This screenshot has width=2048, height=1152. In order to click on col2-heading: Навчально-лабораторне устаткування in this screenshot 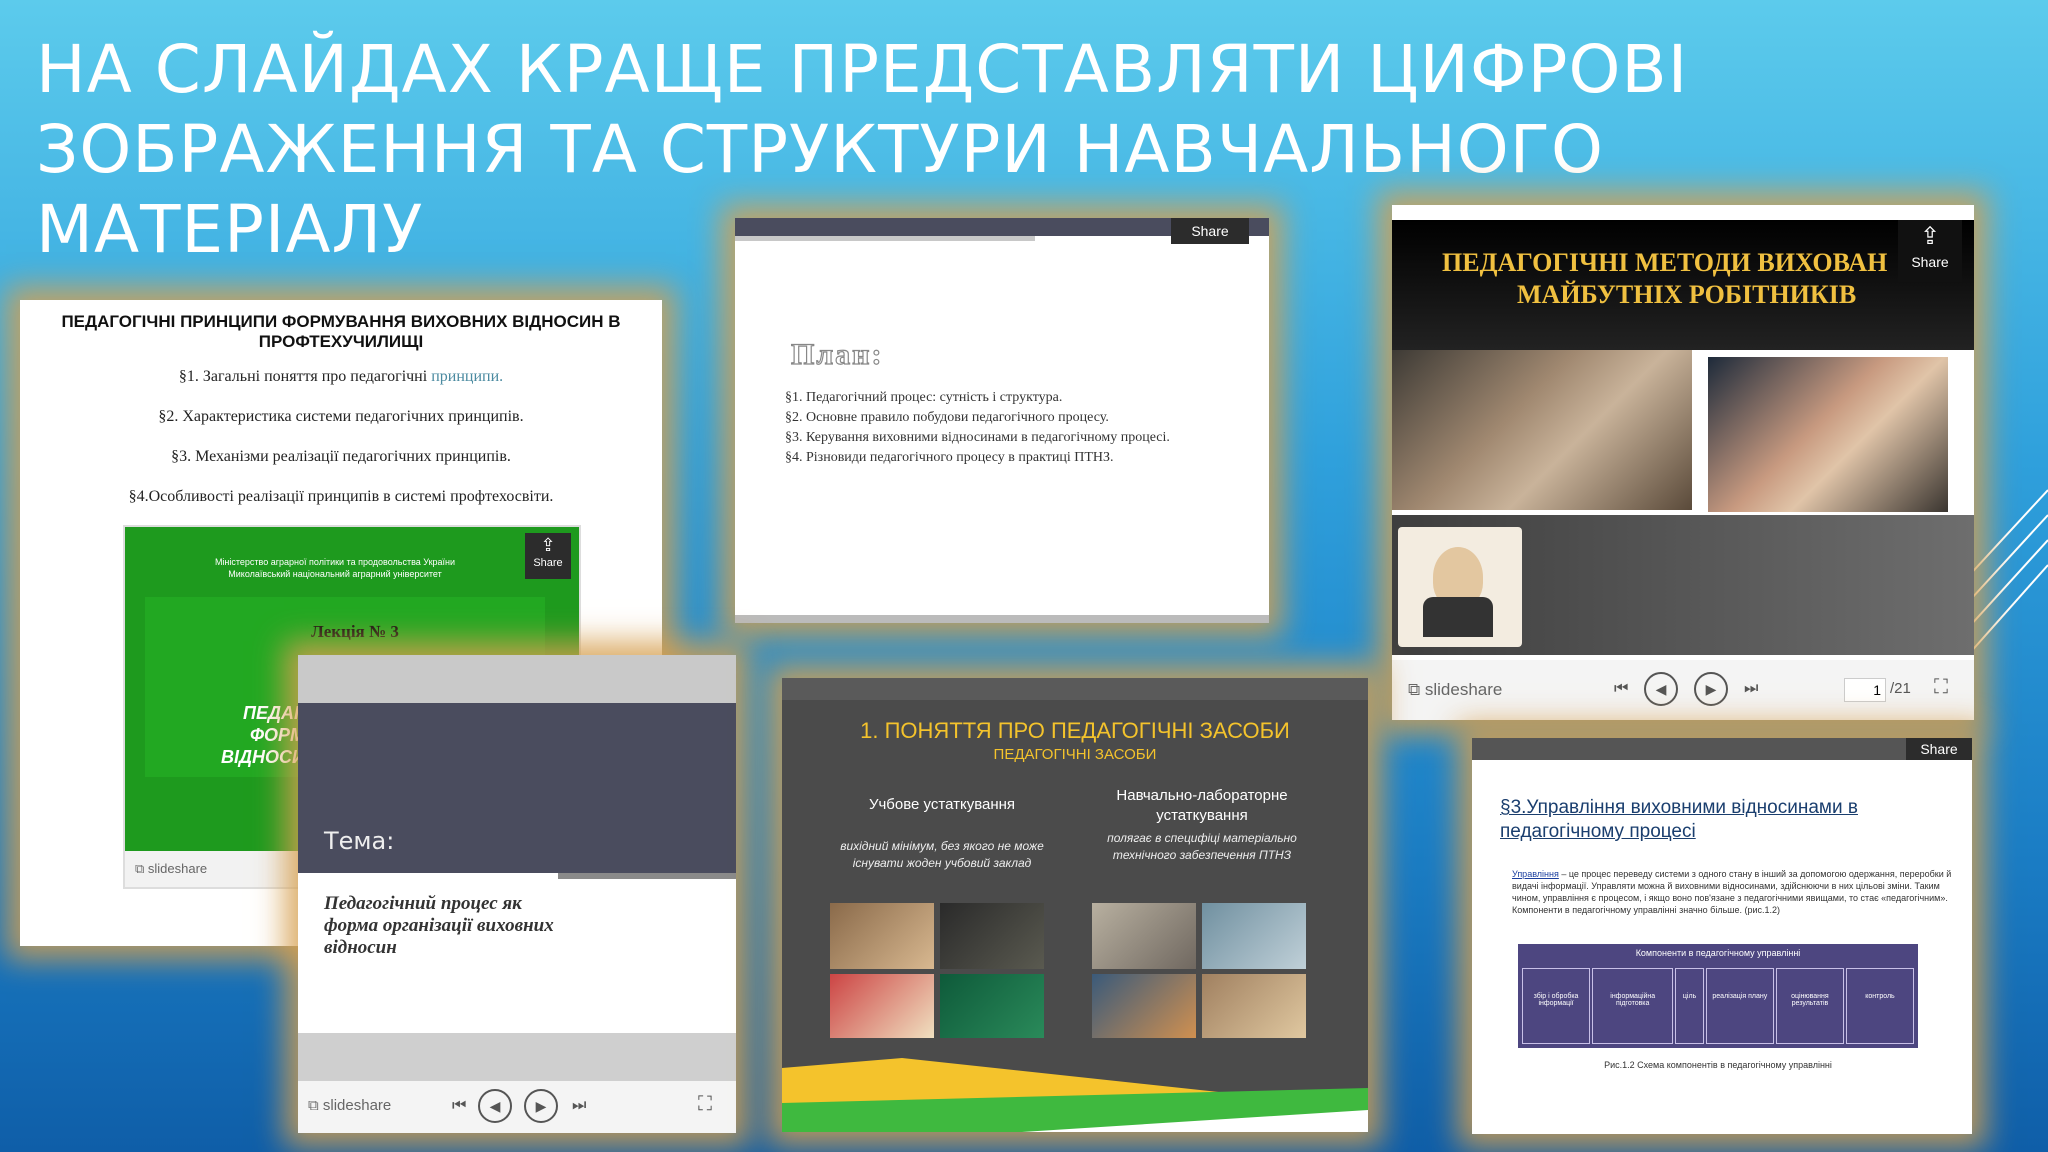, I will do `click(1202, 805)`.